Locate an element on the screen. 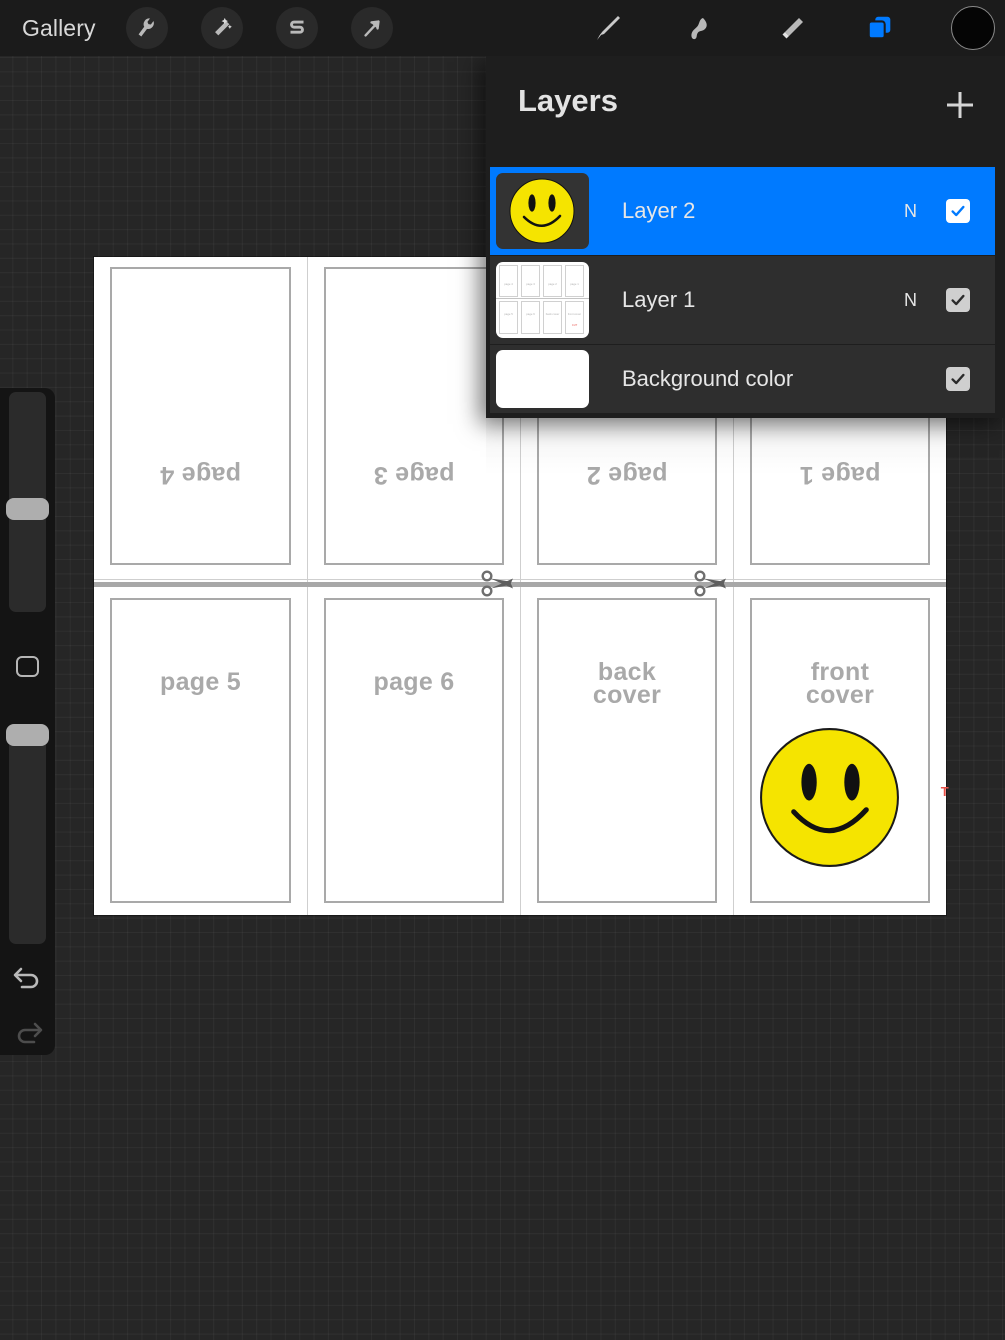 The image size is (1005, 1340). mini-label: page 2 is located at coordinates (552, 284).